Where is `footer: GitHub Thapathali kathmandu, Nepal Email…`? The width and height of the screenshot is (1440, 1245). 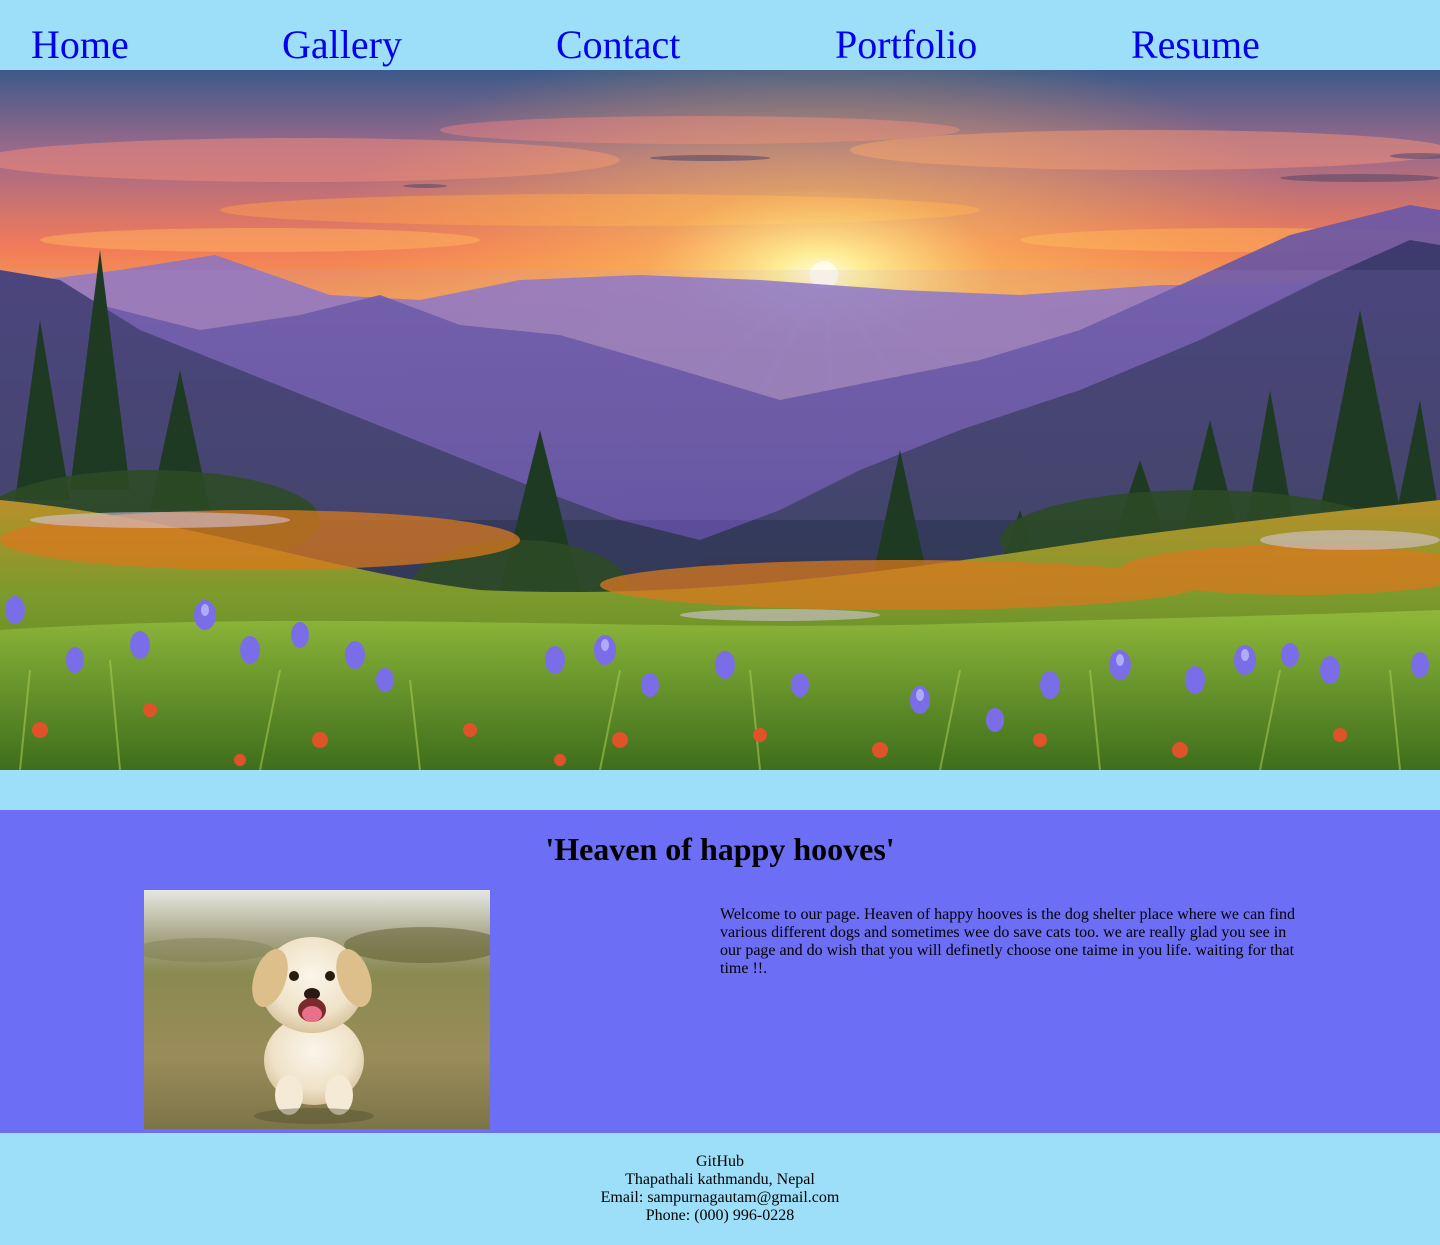 footer: GitHub Thapathali kathmandu, Nepal Email… is located at coordinates (720, 1189).